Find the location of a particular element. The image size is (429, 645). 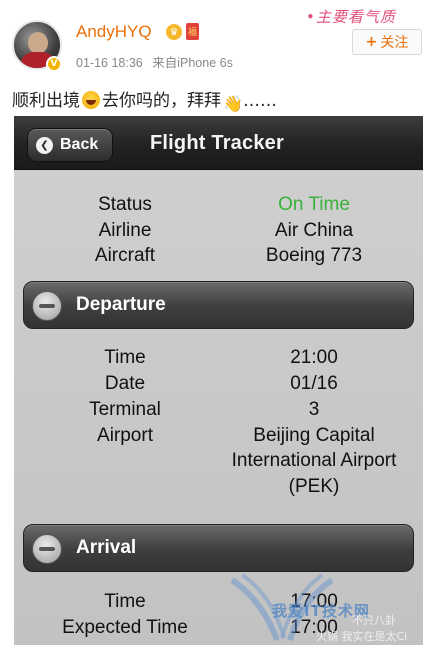

departure-time-value: 21:00 is located at coordinates (314, 357).